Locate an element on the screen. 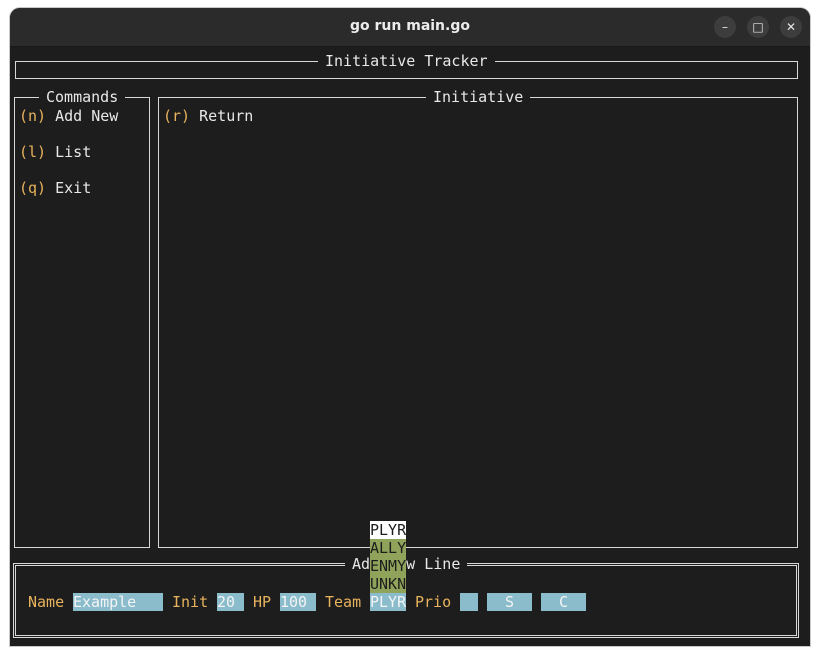 The image size is (820, 655). name-label: Name is located at coordinates (46, 602).